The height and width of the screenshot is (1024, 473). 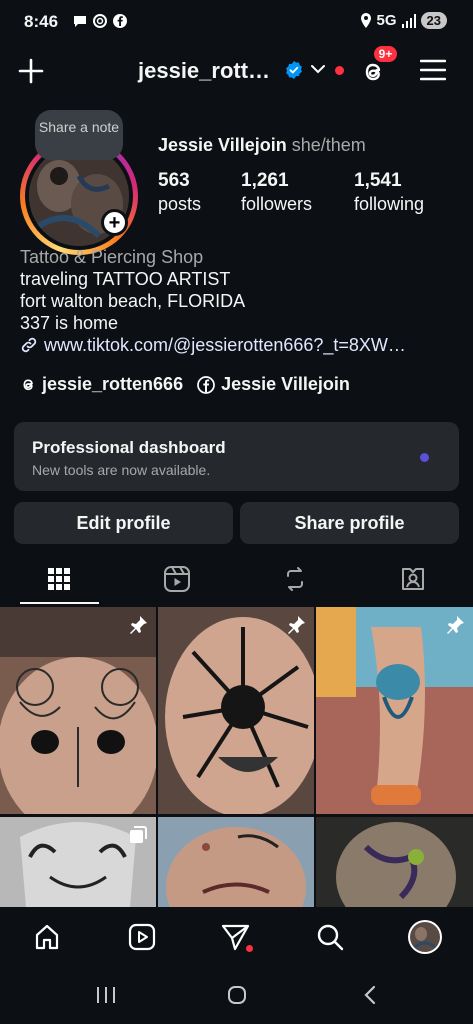 I want to click on tab-tagged, so click(x=413, y=579).